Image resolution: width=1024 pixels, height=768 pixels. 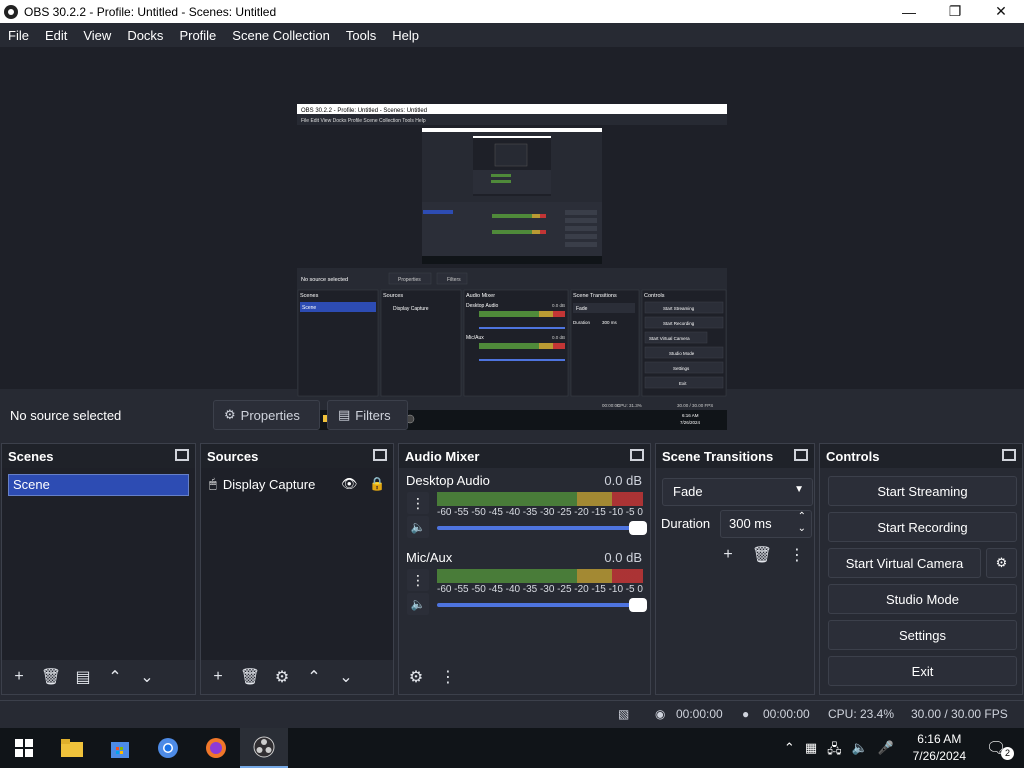 What do you see at coordinates (416, 677) in the screenshot?
I see `advanced-audio-icon: ⚙` at bounding box center [416, 677].